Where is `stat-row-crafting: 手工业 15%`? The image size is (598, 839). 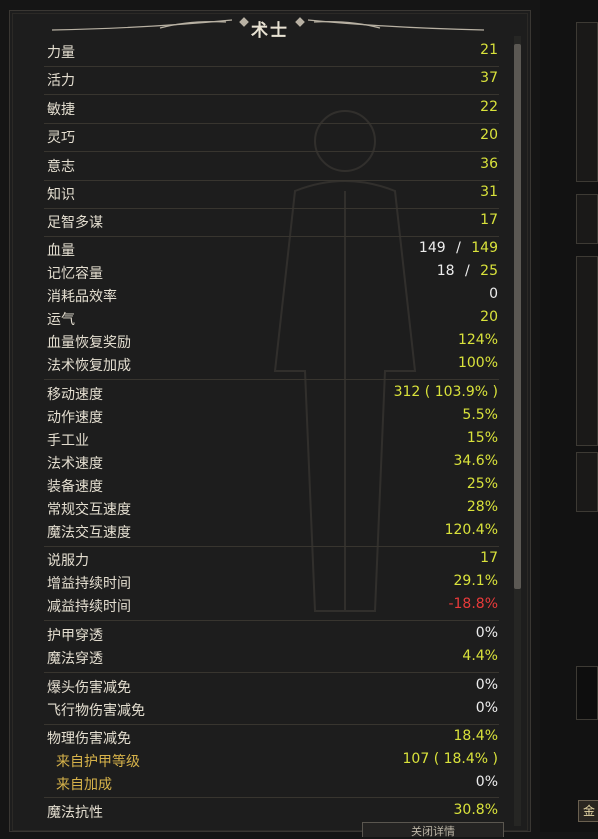 stat-row-crafting: 手工业 15% is located at coordinates (249, 441).